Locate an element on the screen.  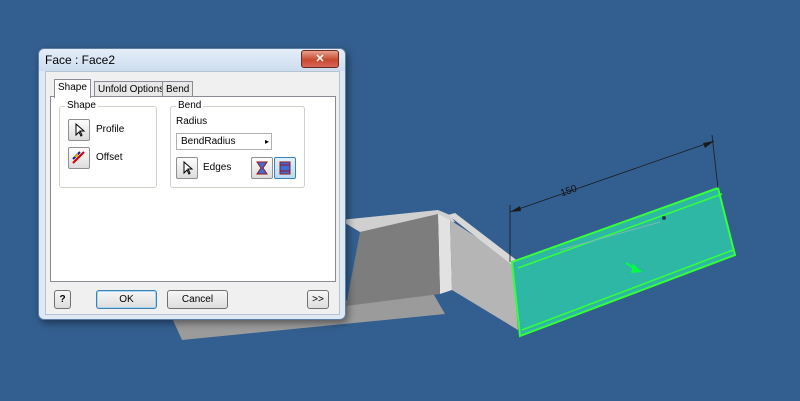
edges-label: Edges is located at coordinates (217, 167).